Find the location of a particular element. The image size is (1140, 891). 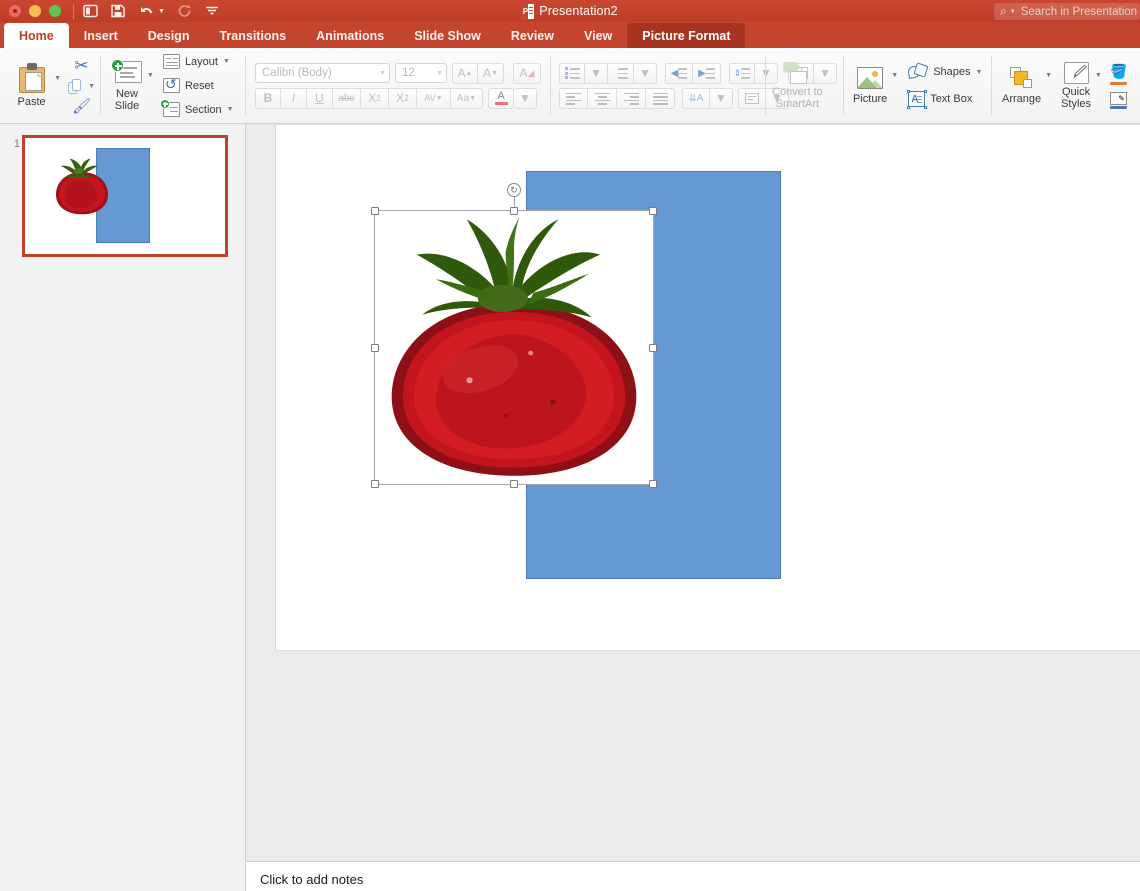

text-box-button: Text Box is located at coordinates (939, 99).